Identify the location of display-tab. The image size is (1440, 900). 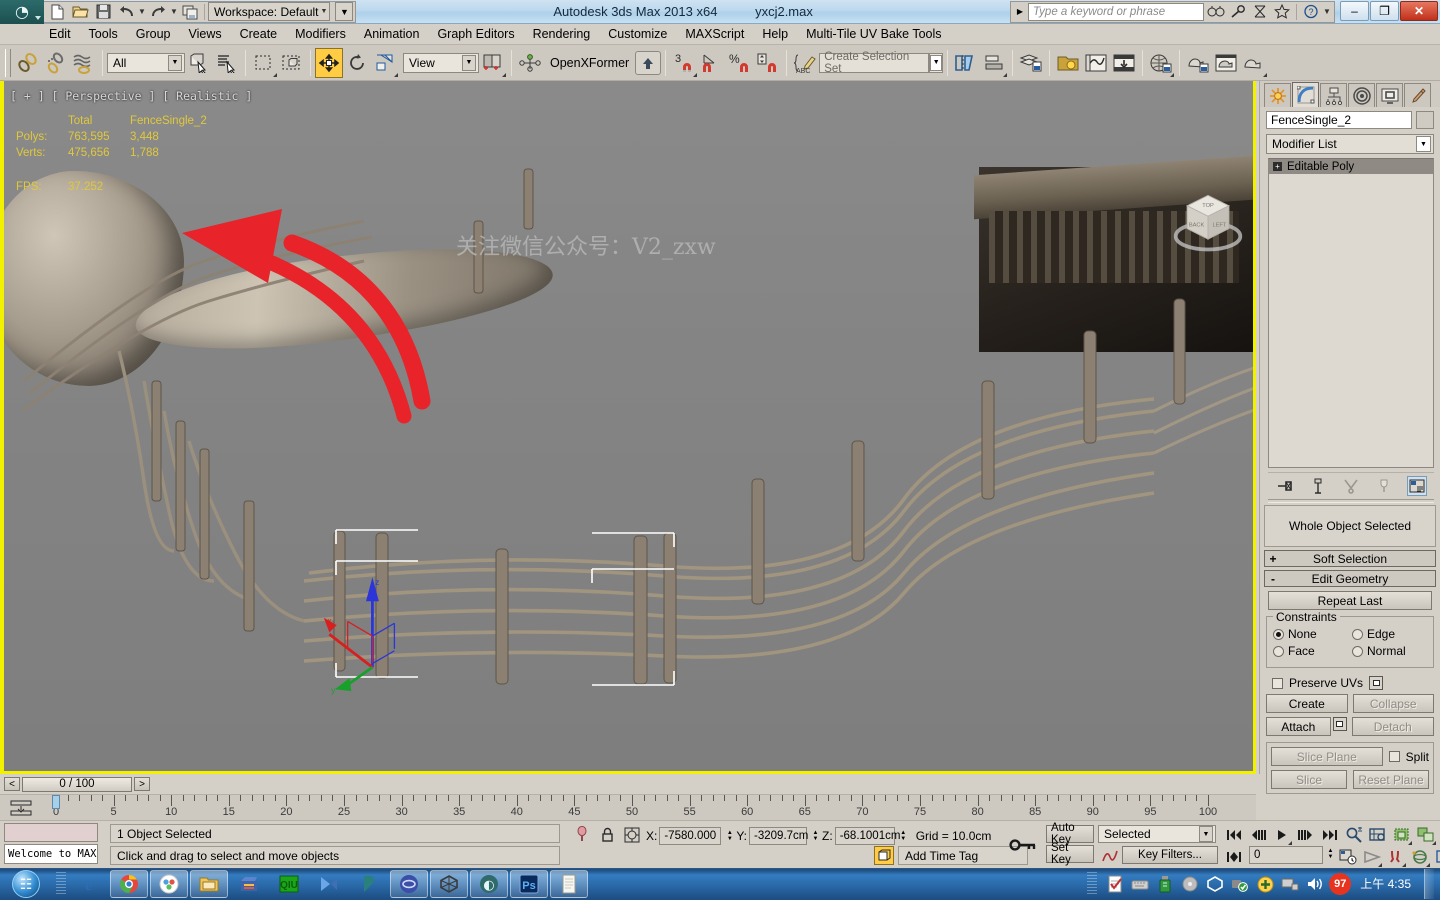
(1389, 95).